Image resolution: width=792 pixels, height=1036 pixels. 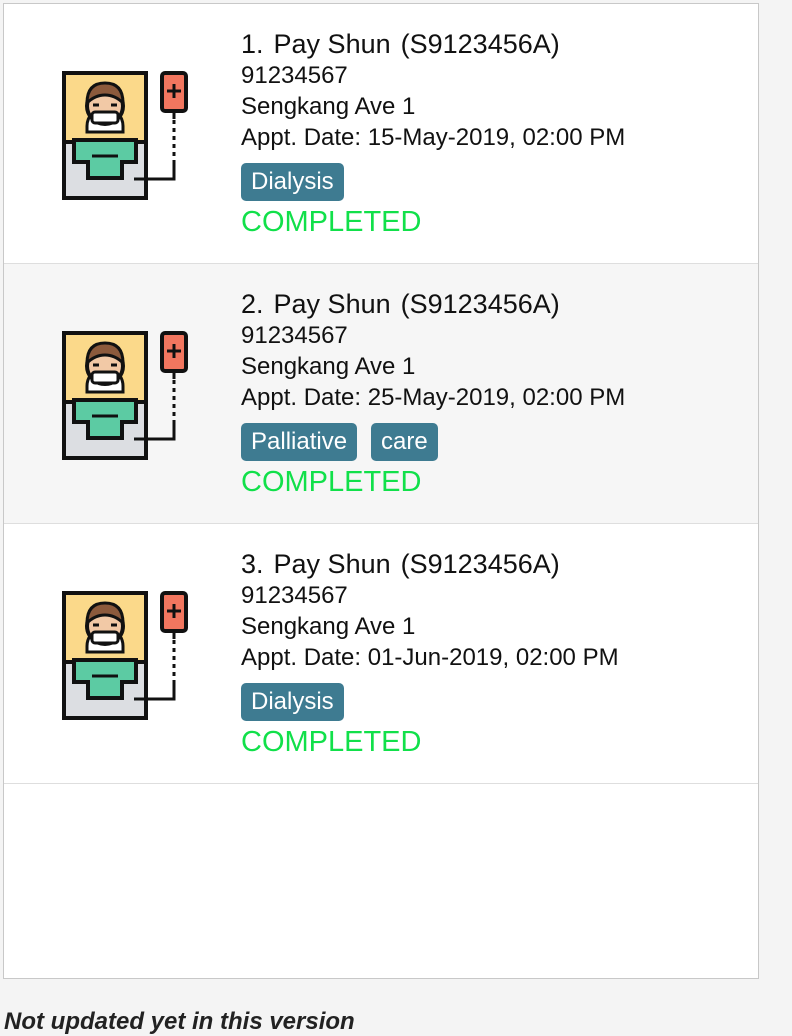 What do you see at coordinates (252, 564) in the screenshot?
I see `appointment-index: 3.` at bounding box center [252, 564].